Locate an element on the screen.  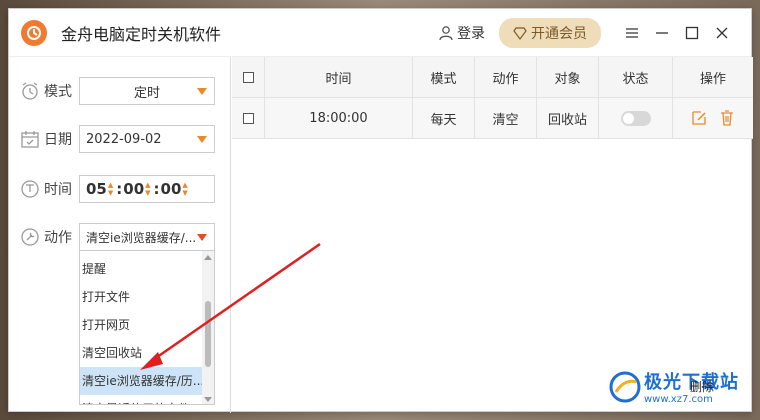
mode-value: 定时 is located at coordinates (146, 93).